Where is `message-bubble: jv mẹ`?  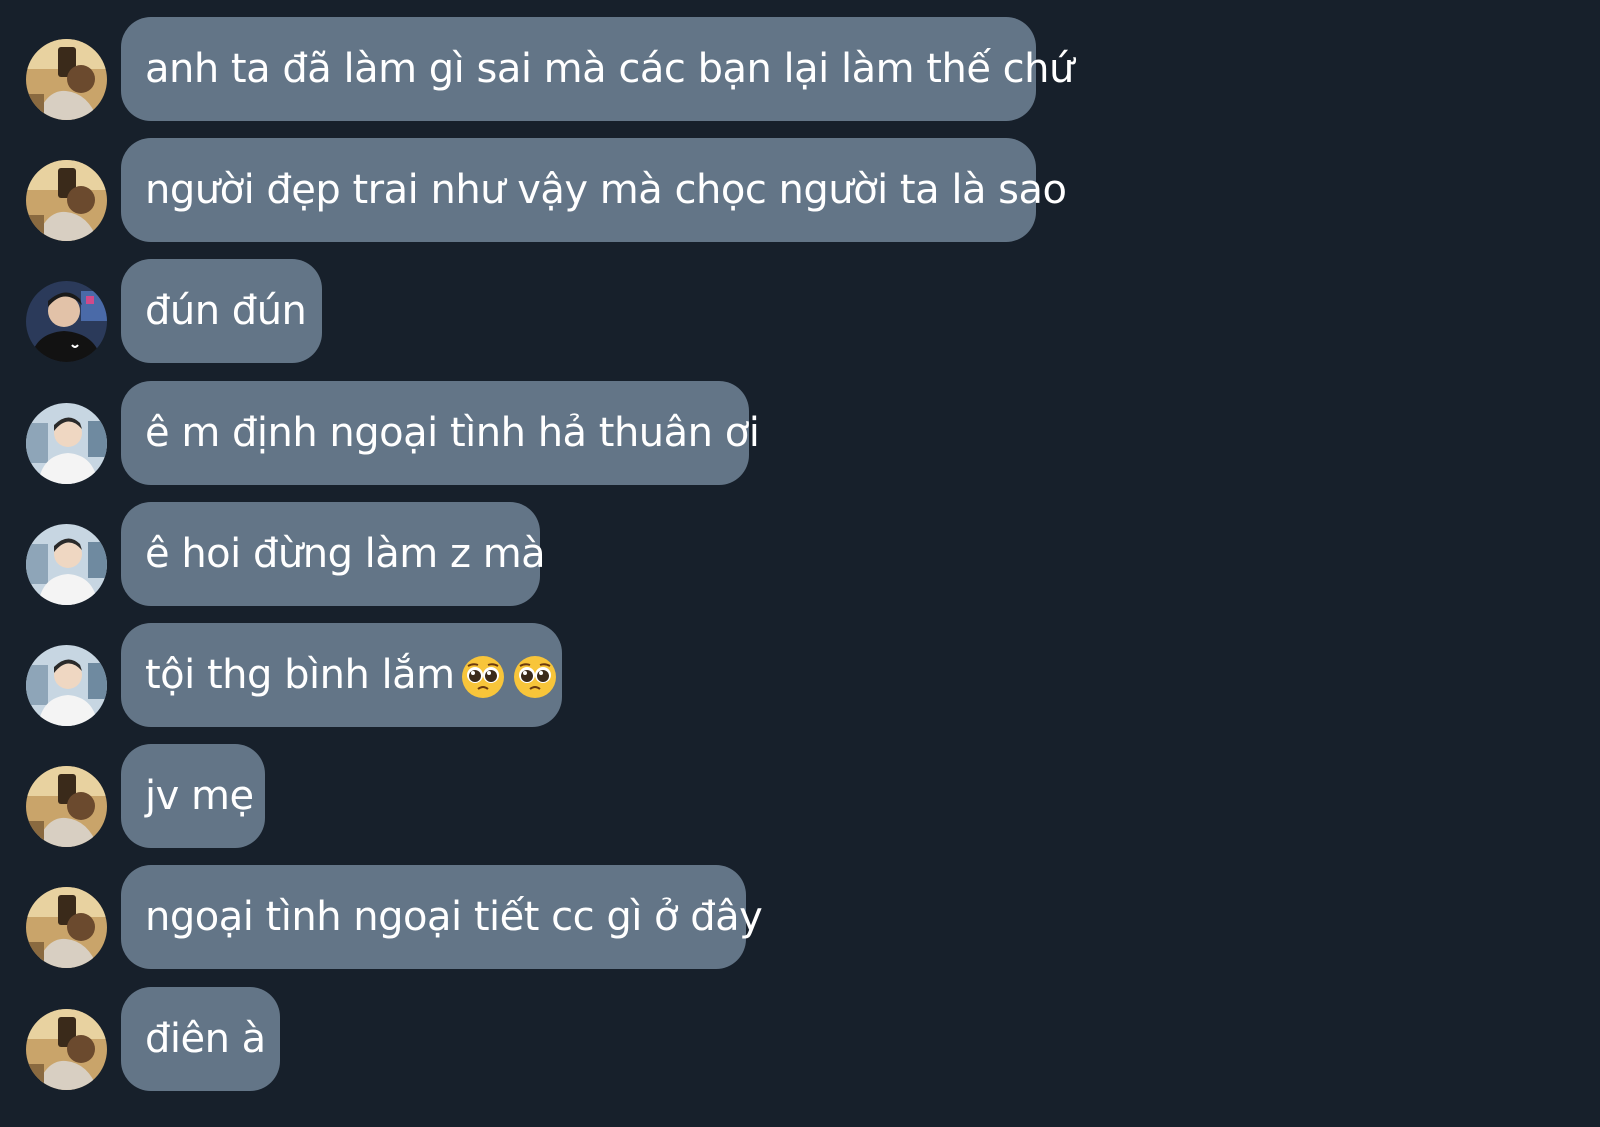 message-bubble: jv mẹ is located at coordinates (193, 796).